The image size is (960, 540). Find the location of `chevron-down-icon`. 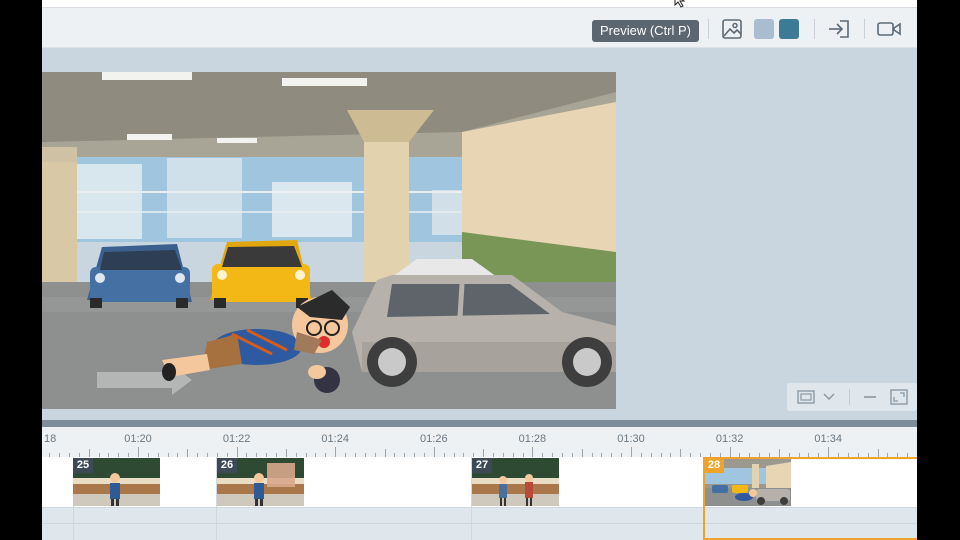

chevron-down-icon is located at coordinates (829, 397).